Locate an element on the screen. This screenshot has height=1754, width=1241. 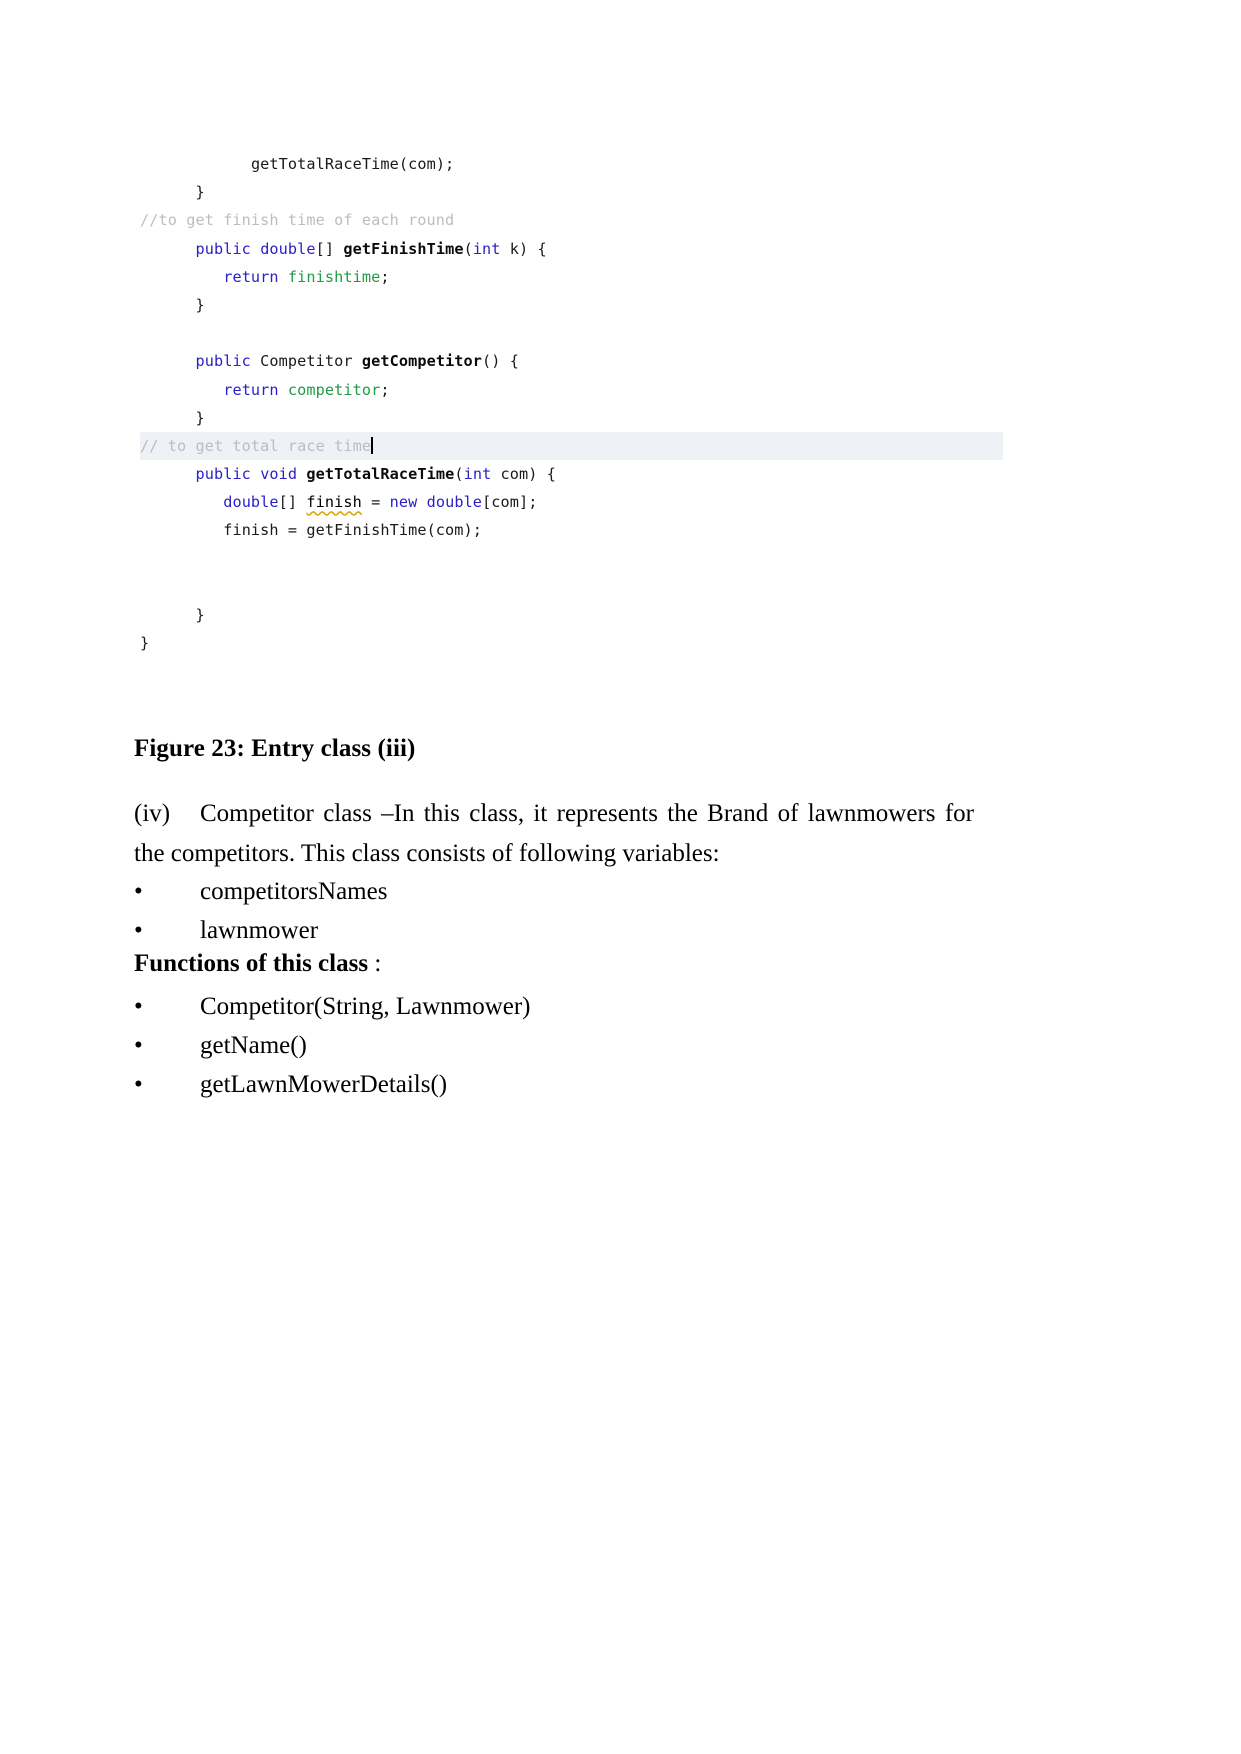
list-item: • getName() is located at coordinates (554, 1045).